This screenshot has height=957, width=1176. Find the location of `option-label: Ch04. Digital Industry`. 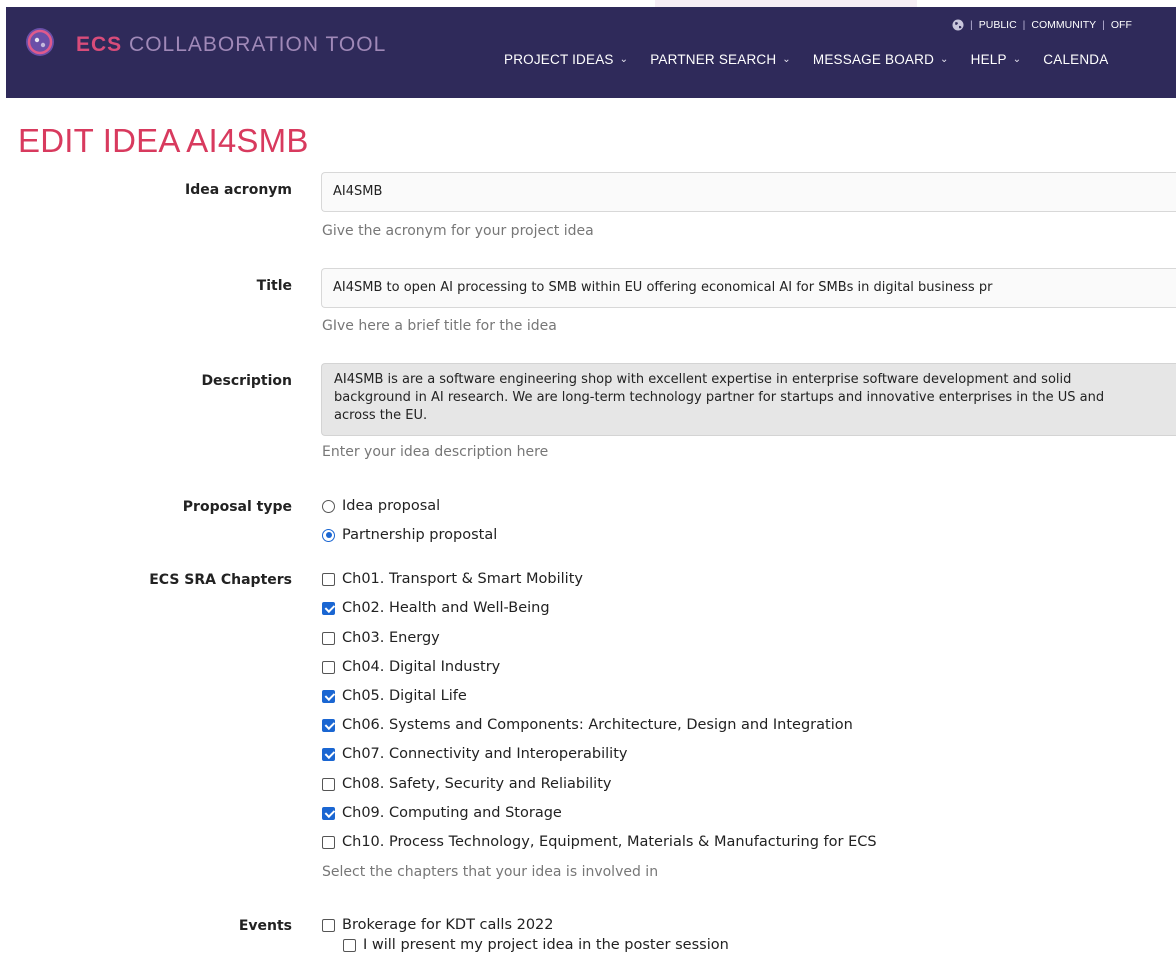

option-label: Ch04. Digital Industry is located at coordinates (421, 667).